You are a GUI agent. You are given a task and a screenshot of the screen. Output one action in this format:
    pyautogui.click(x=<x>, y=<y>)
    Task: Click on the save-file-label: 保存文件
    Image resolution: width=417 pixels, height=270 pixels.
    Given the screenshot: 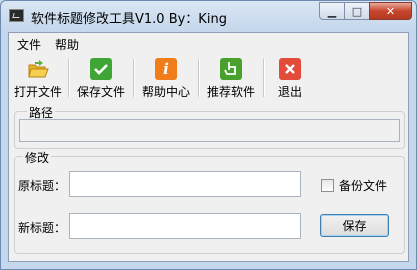 What is the action you would take?
    pyautogui.click(x=100, y=92)
    